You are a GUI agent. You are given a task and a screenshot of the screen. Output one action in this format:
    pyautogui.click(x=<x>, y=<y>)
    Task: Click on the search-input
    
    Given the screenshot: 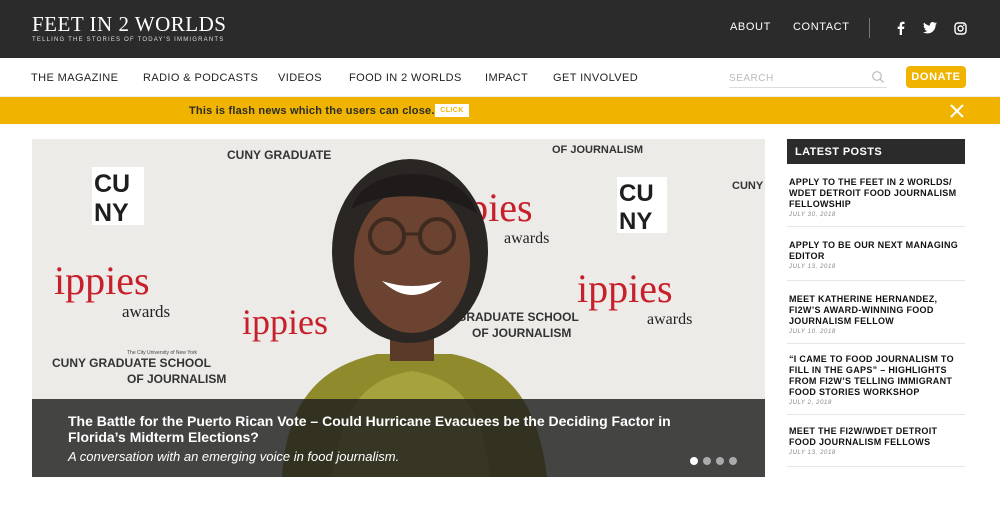 What is the action you would take?
    pyautogui.click(x=794, y=78)
    